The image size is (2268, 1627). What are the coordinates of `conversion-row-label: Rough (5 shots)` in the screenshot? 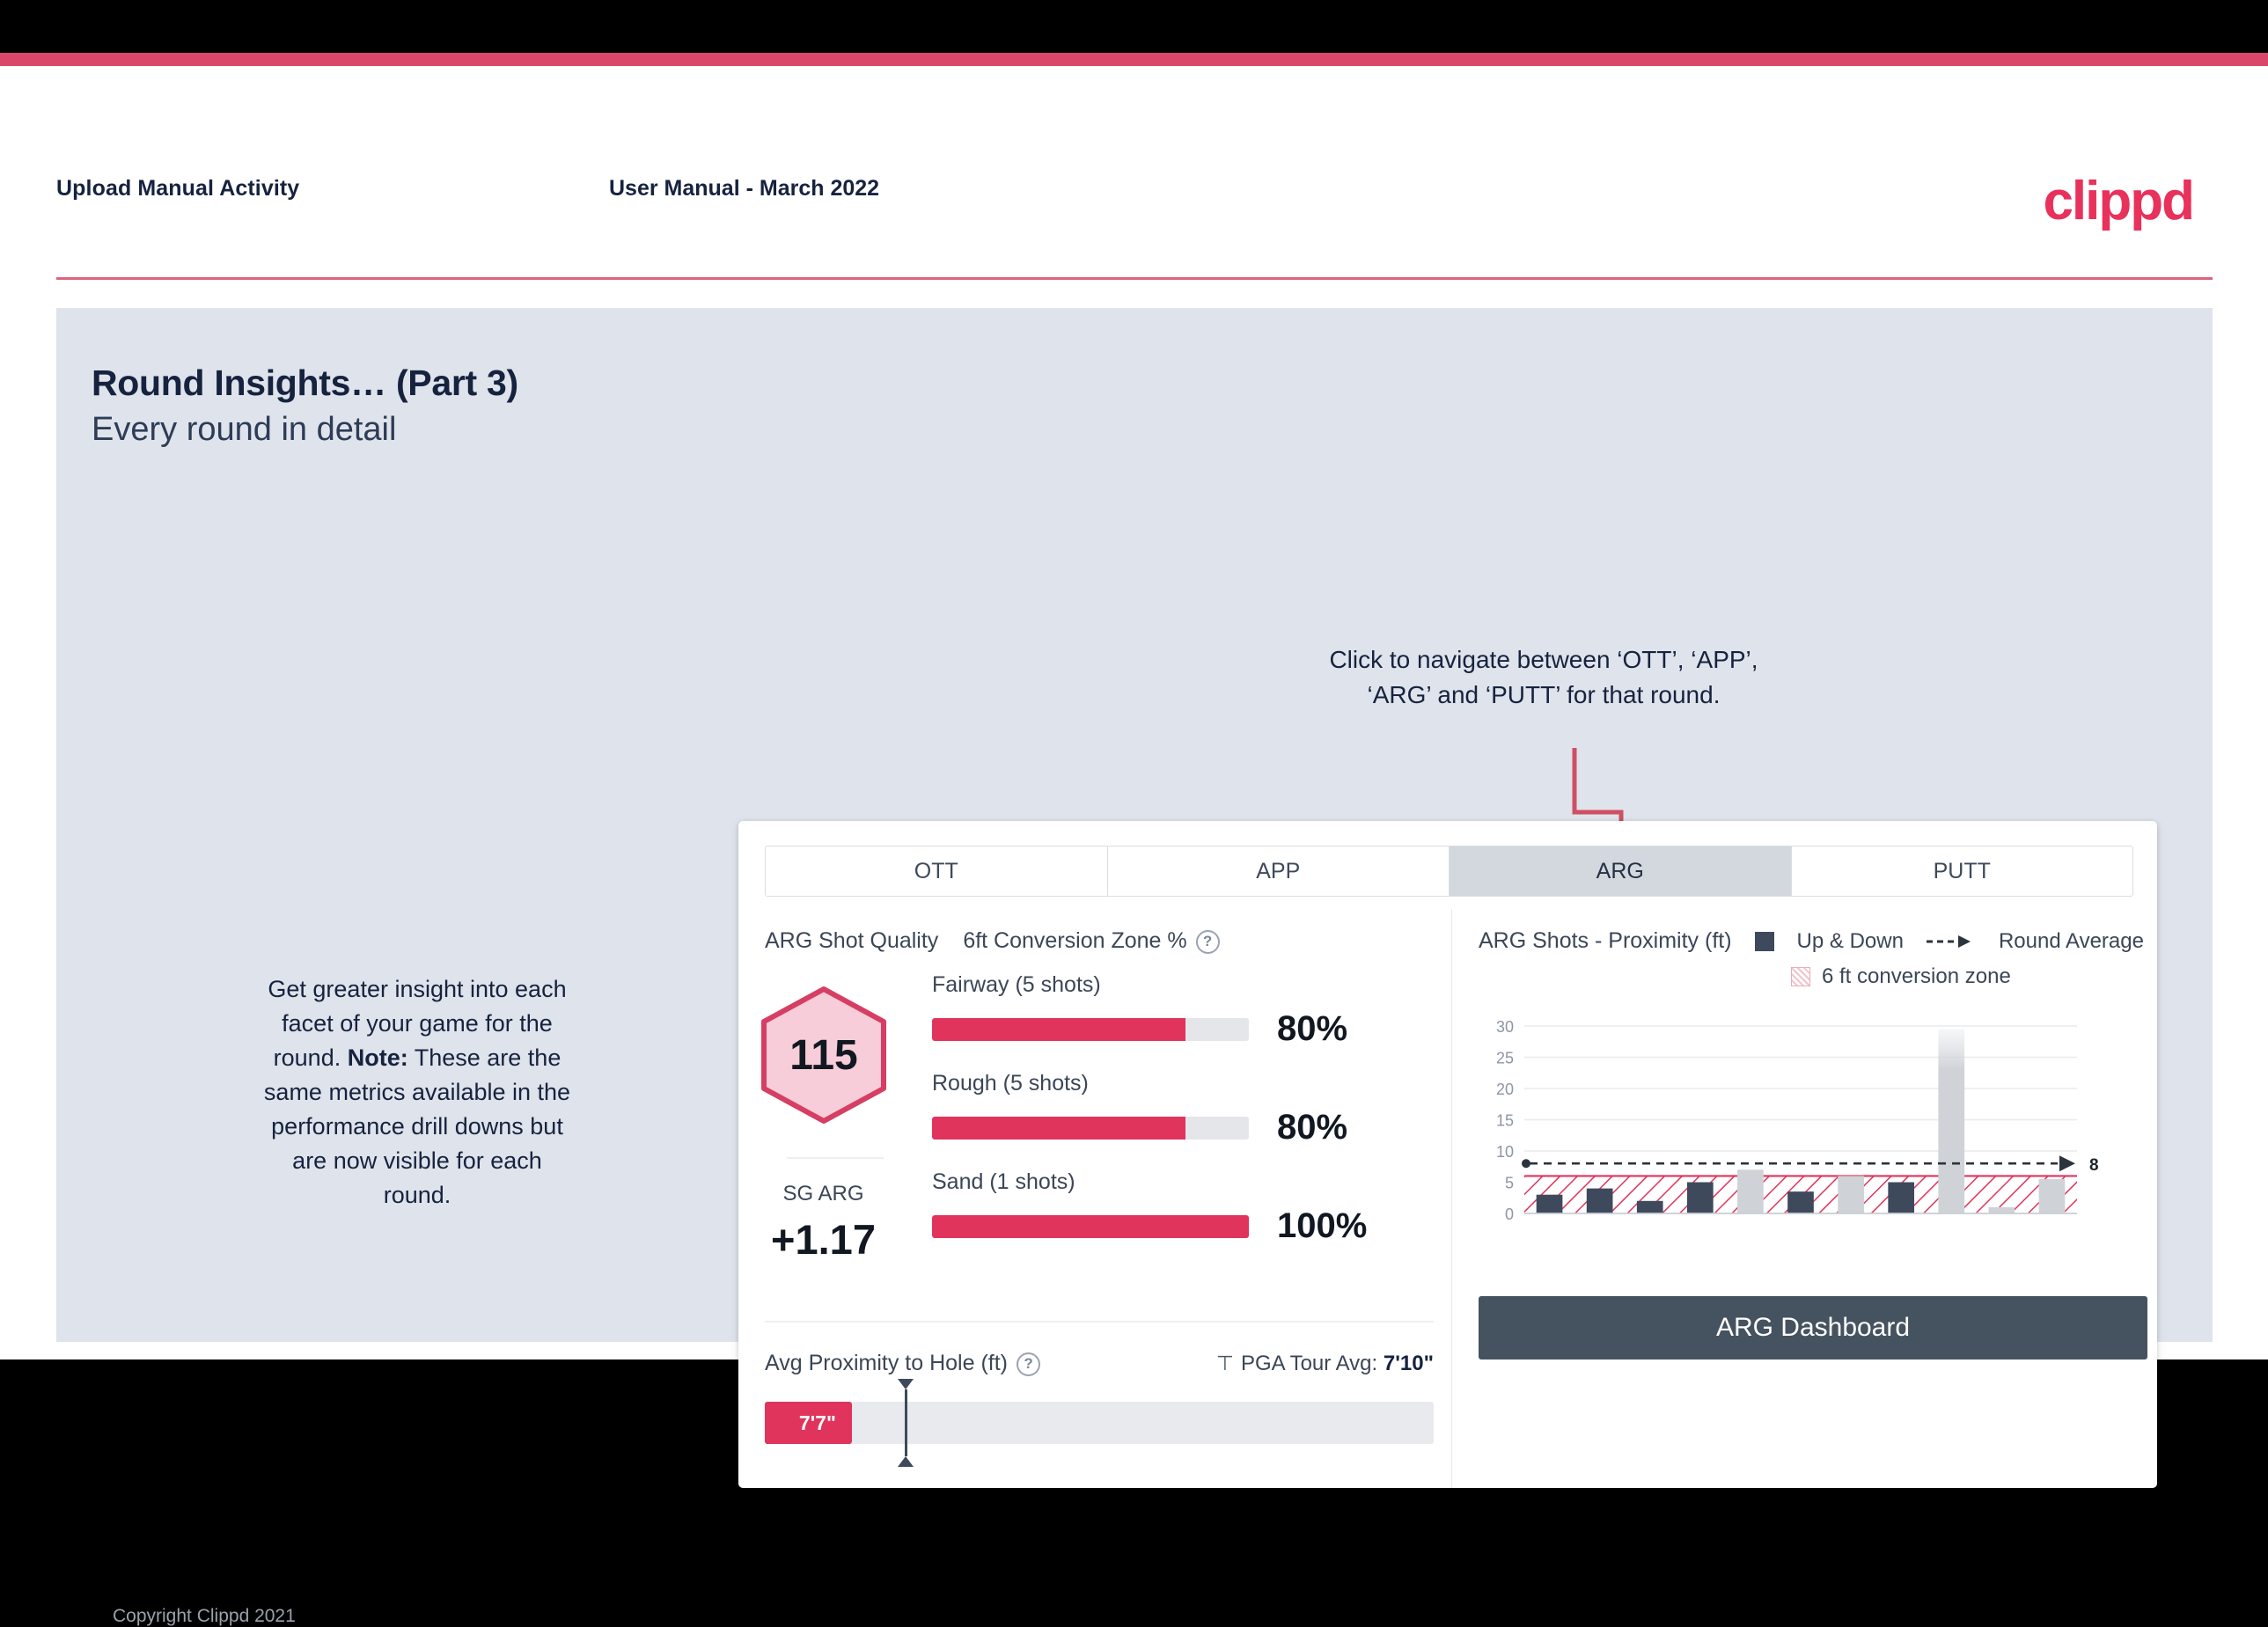 It's located at (1010, 1083).